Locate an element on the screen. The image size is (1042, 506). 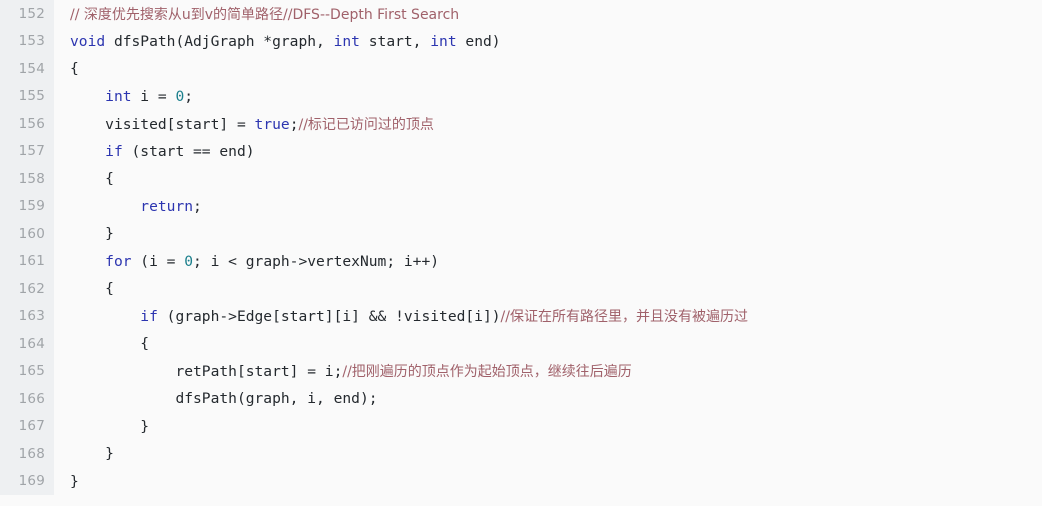
code-line-row: 166 dfsPath(graph, i, end); is located at coordinates (521, 399).